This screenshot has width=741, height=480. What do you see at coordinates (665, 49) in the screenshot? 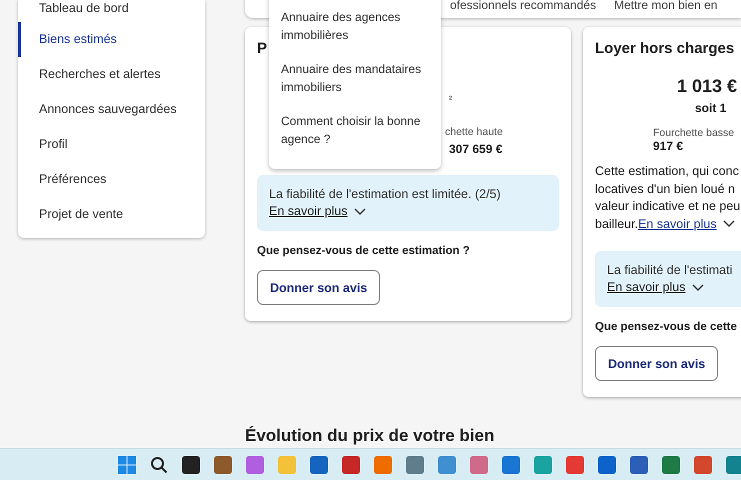
I see `card-title: Loyer hors charges` at bounding box center [665, 49].